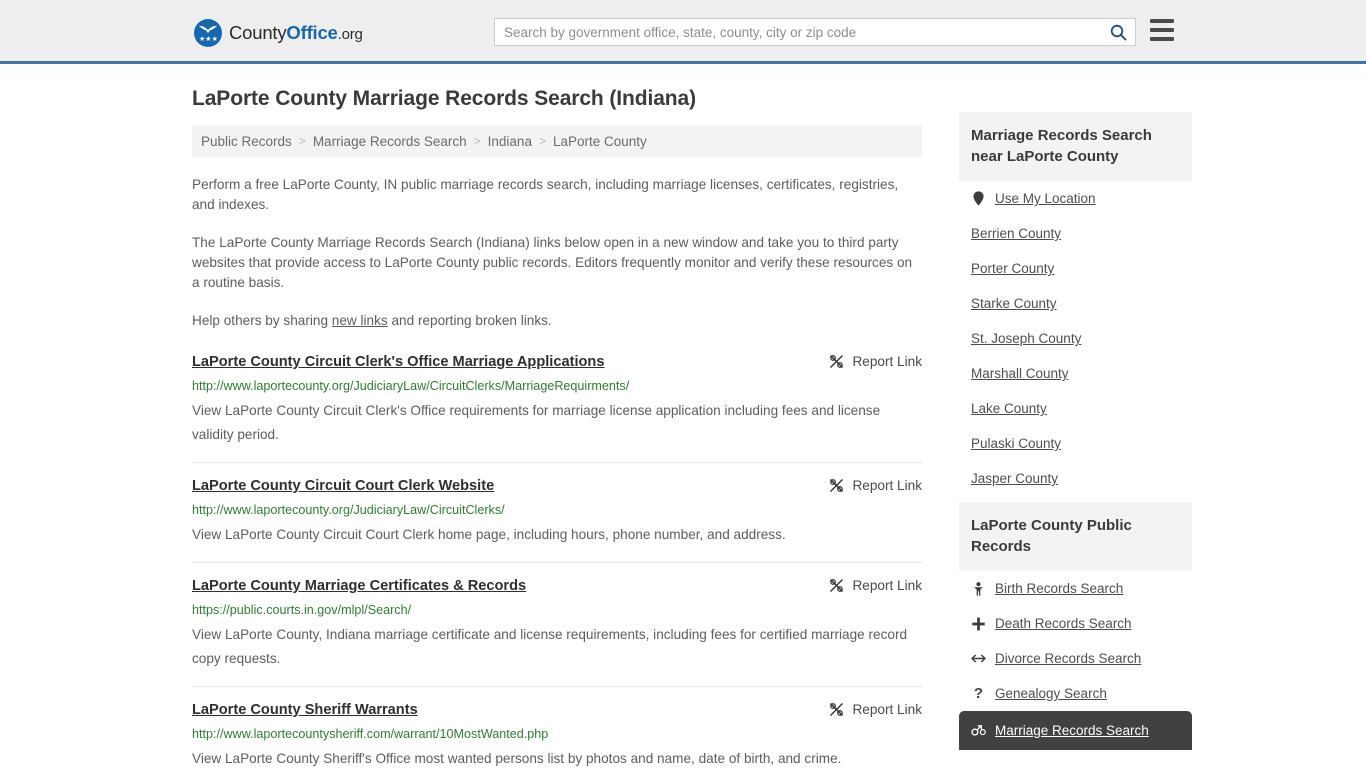 This screenshot has width=1366, height=768. Describe the element at coordinates (1045, 198) in the screenshot. I see `sidebar-item-label: Use My Location` at that location.